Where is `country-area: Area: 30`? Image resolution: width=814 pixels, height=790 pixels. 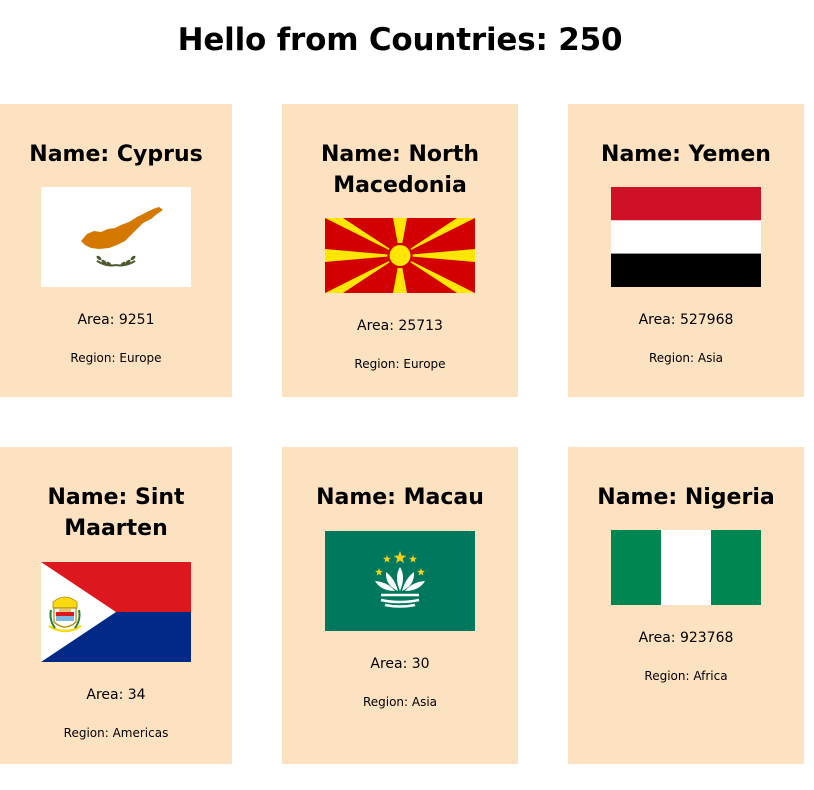 country-area: Area: 30 is located at coordinates (400, 664).